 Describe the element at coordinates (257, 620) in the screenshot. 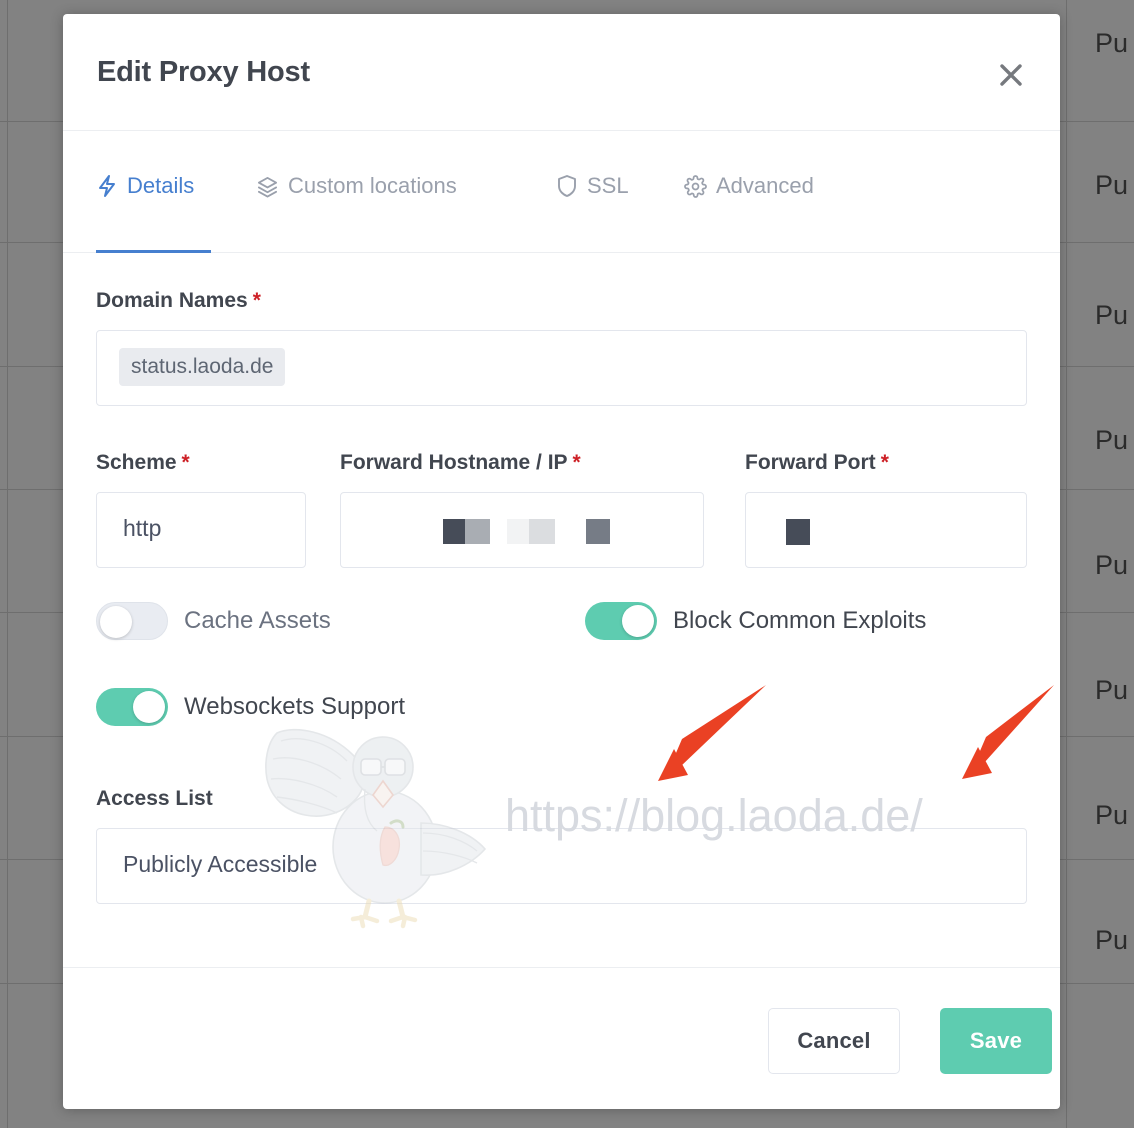

I see `toggle-label: Cache Assets` at that location.